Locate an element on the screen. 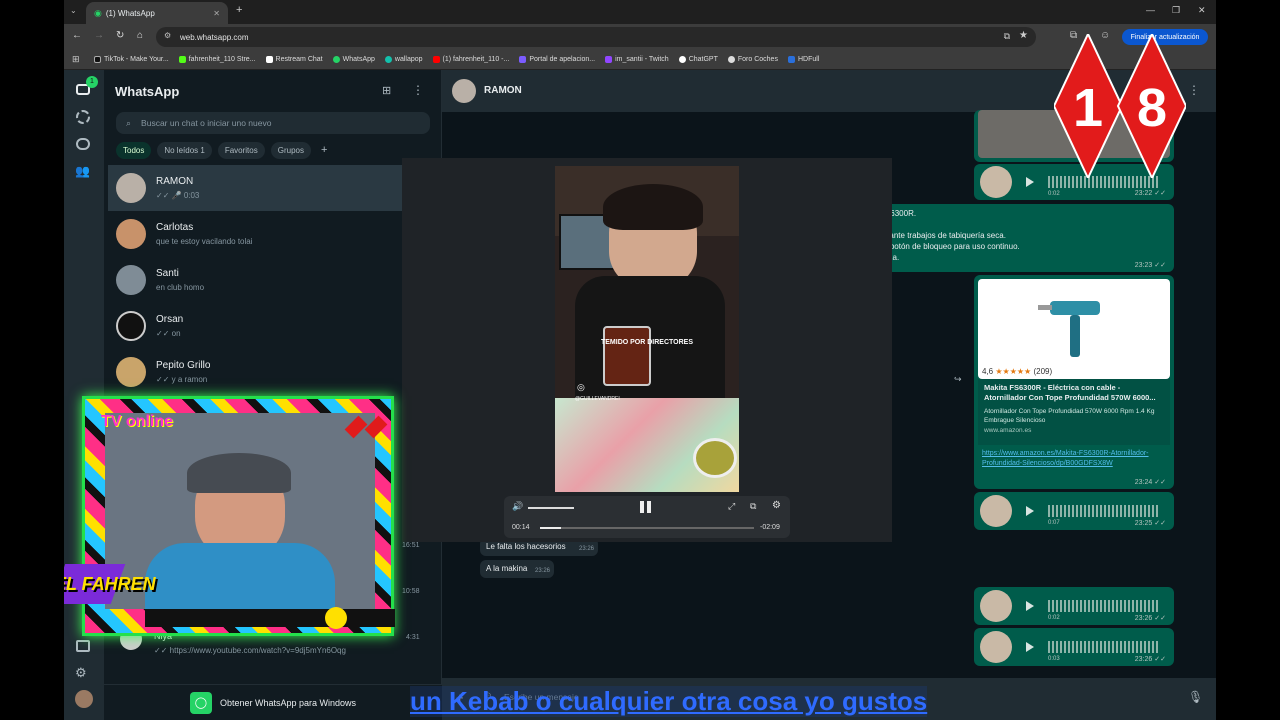 The width and height of the screenshot is (1280, 720). settings-gear-icon: ⚙ is located at coordinates (81, 673).